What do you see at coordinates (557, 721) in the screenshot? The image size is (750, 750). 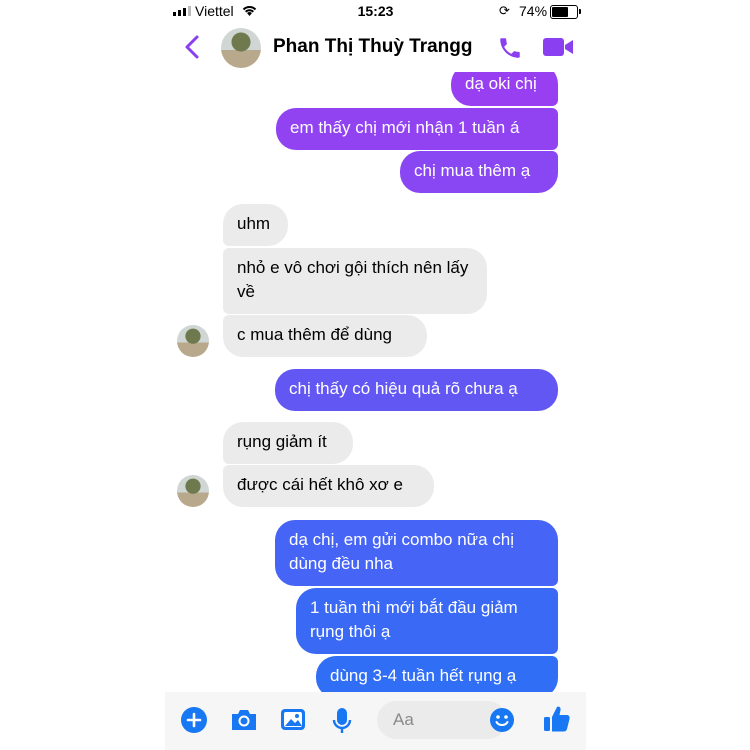 I see `thumbs-up-icon` at bounding box center [557, 721].